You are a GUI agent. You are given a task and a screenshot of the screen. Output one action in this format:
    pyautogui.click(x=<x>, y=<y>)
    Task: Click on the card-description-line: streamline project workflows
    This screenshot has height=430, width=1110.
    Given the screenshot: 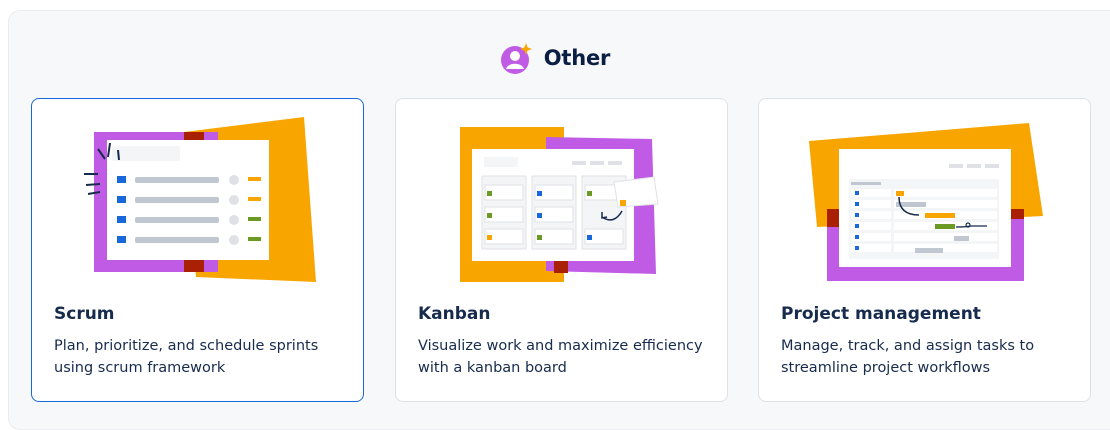 What is the action you would take?
    pyautogui.click(x=886, y=368)
    